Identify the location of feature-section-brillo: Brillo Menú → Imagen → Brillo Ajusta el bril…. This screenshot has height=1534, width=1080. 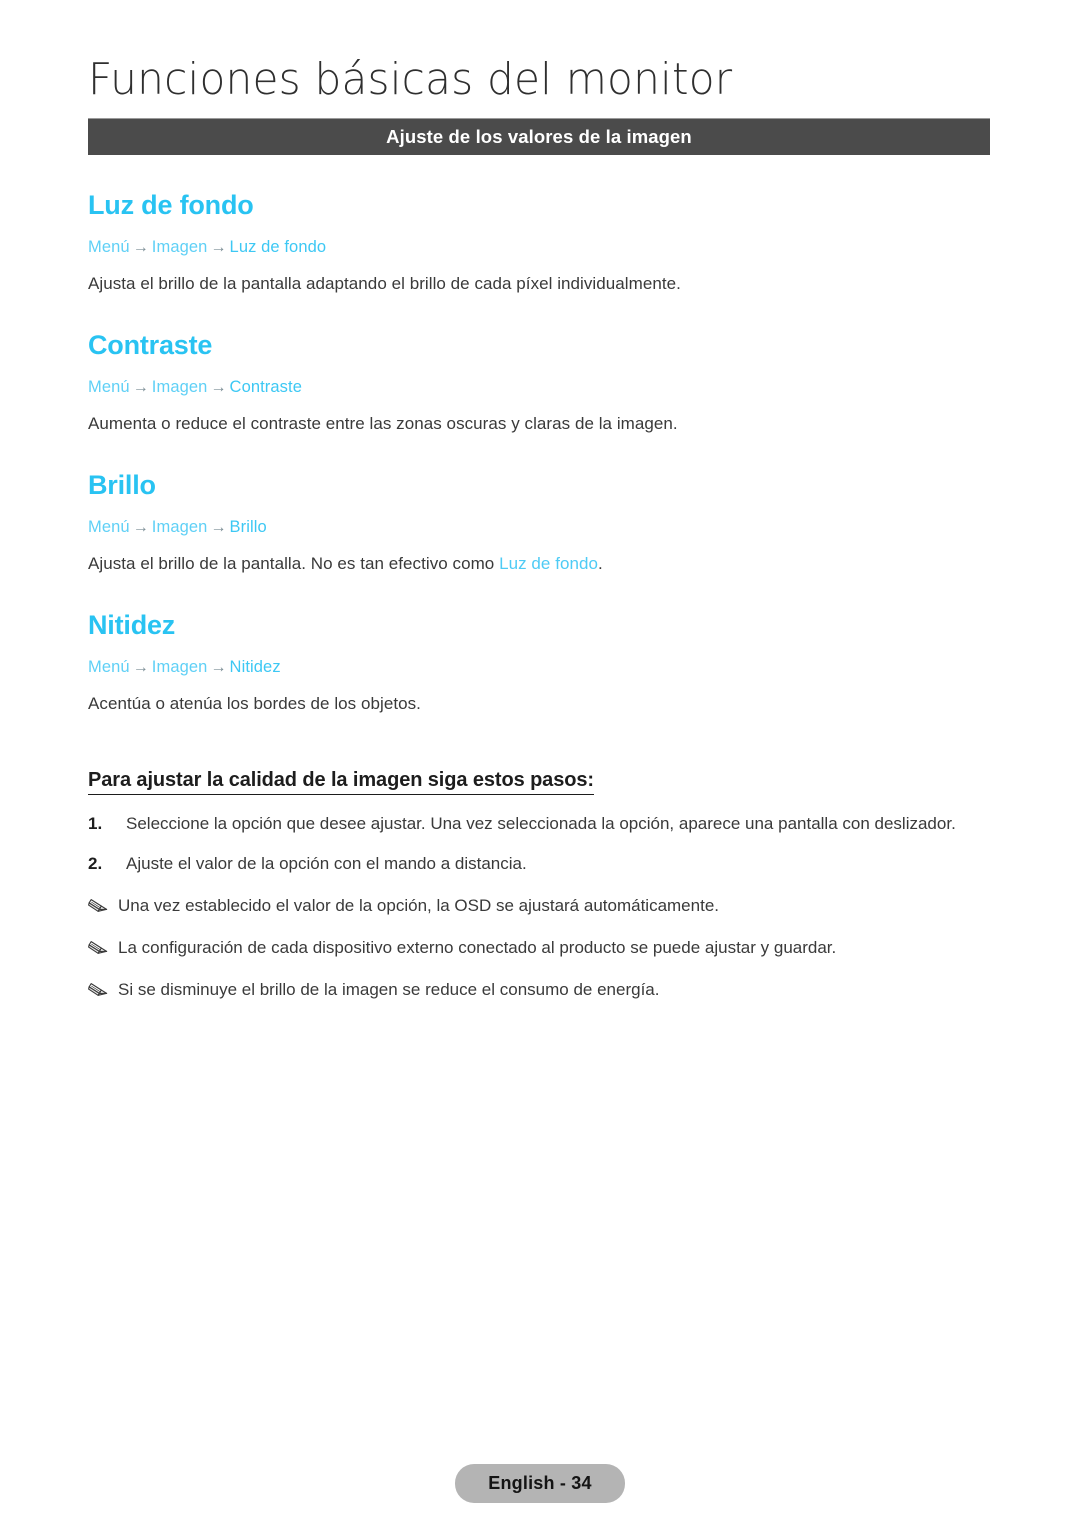
(539, 522).